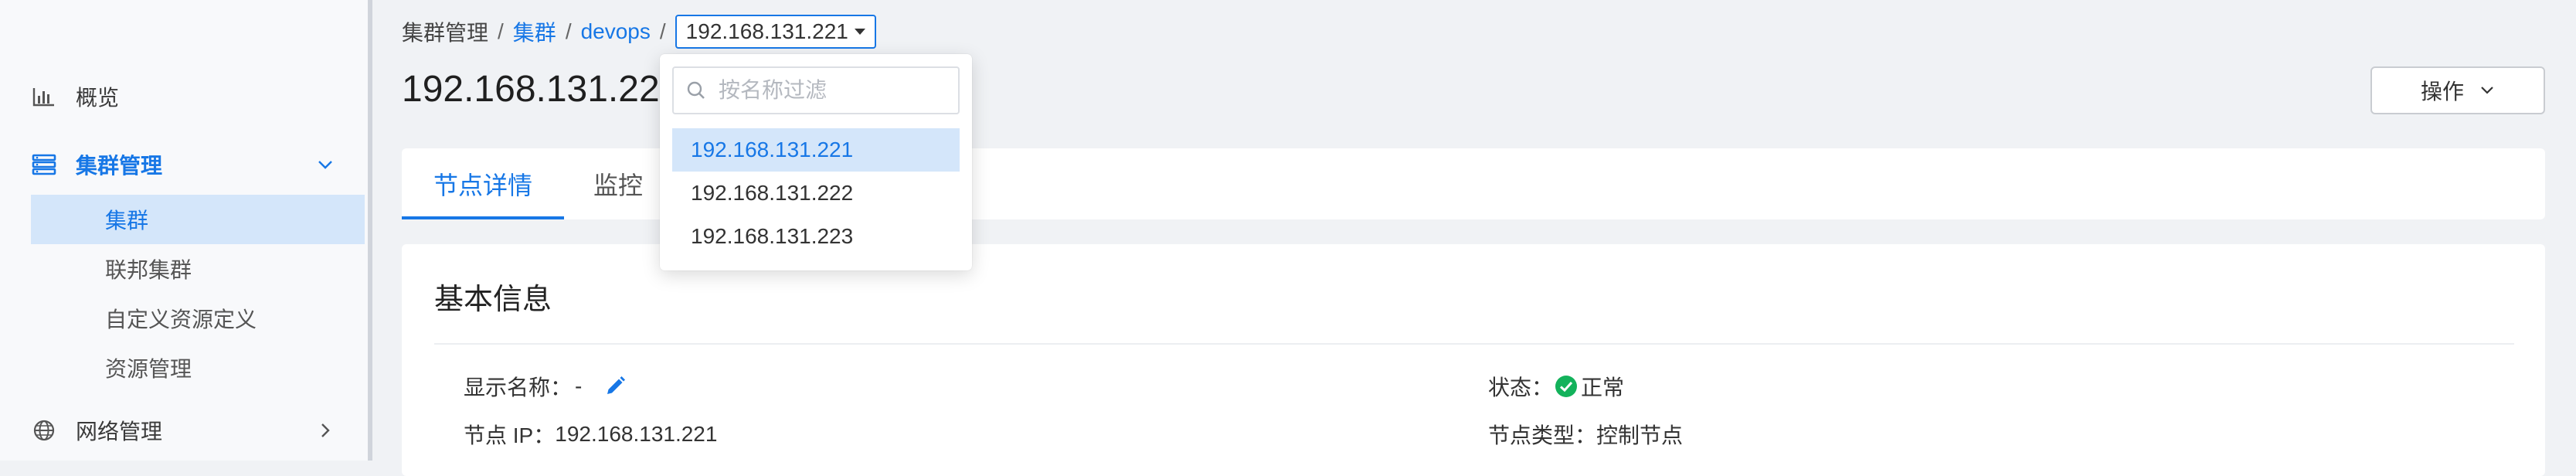  Describe the element at coordinates (636, 434) in the screenshot. I see `node-ip-value: 192.168.131.221` at that location.